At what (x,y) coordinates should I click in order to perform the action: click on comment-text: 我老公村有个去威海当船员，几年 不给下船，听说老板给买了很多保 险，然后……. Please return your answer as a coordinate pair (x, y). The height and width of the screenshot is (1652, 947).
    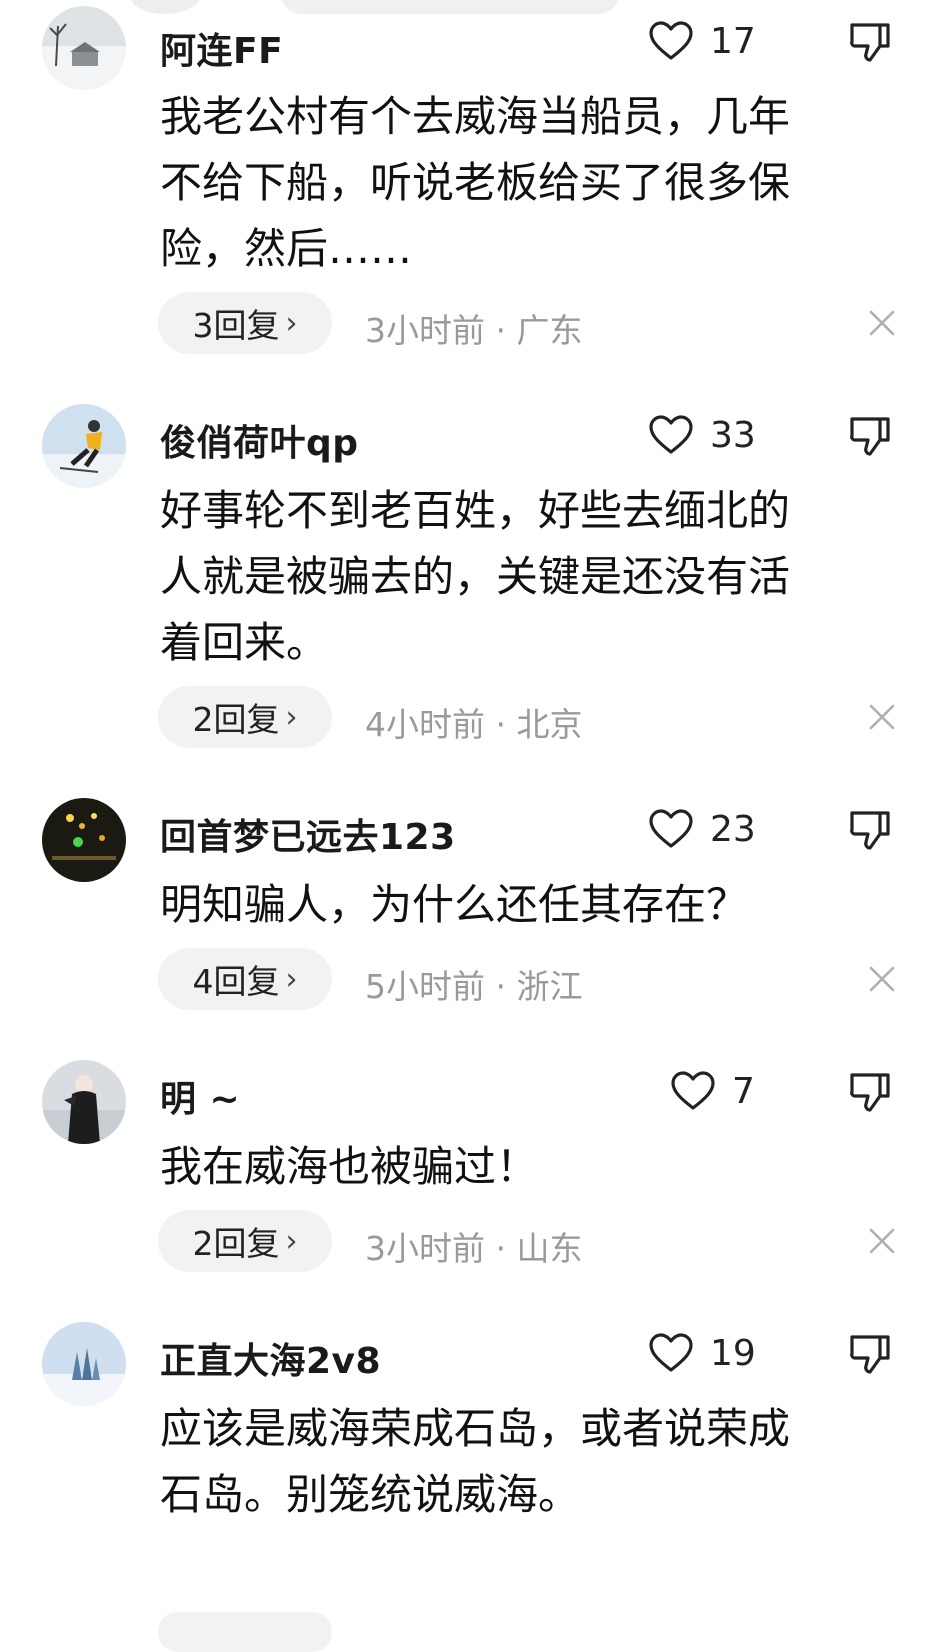
    Looking at the image, I should click on (475, 182).